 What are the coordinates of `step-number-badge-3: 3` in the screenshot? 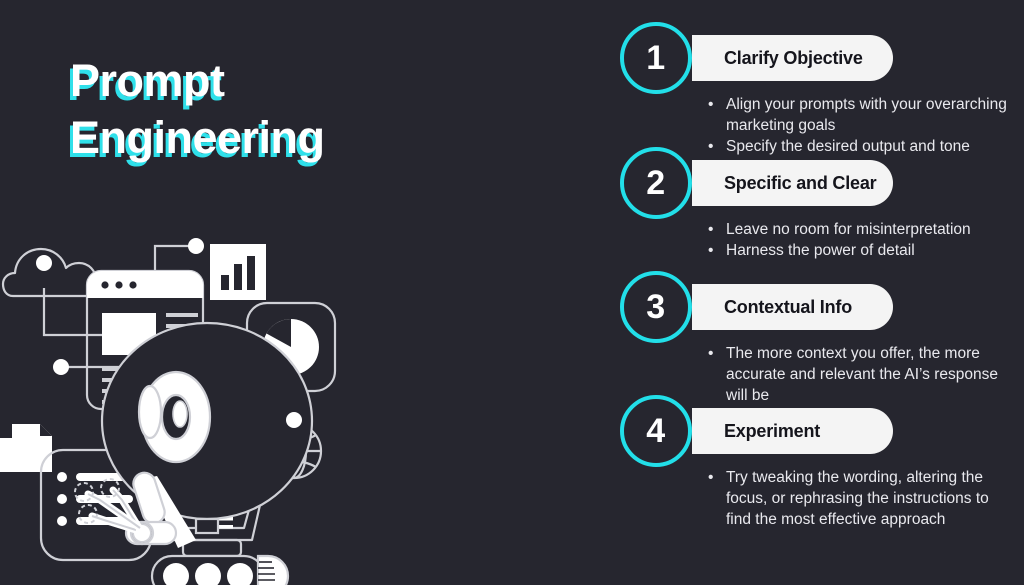 It's located at (656, 307).